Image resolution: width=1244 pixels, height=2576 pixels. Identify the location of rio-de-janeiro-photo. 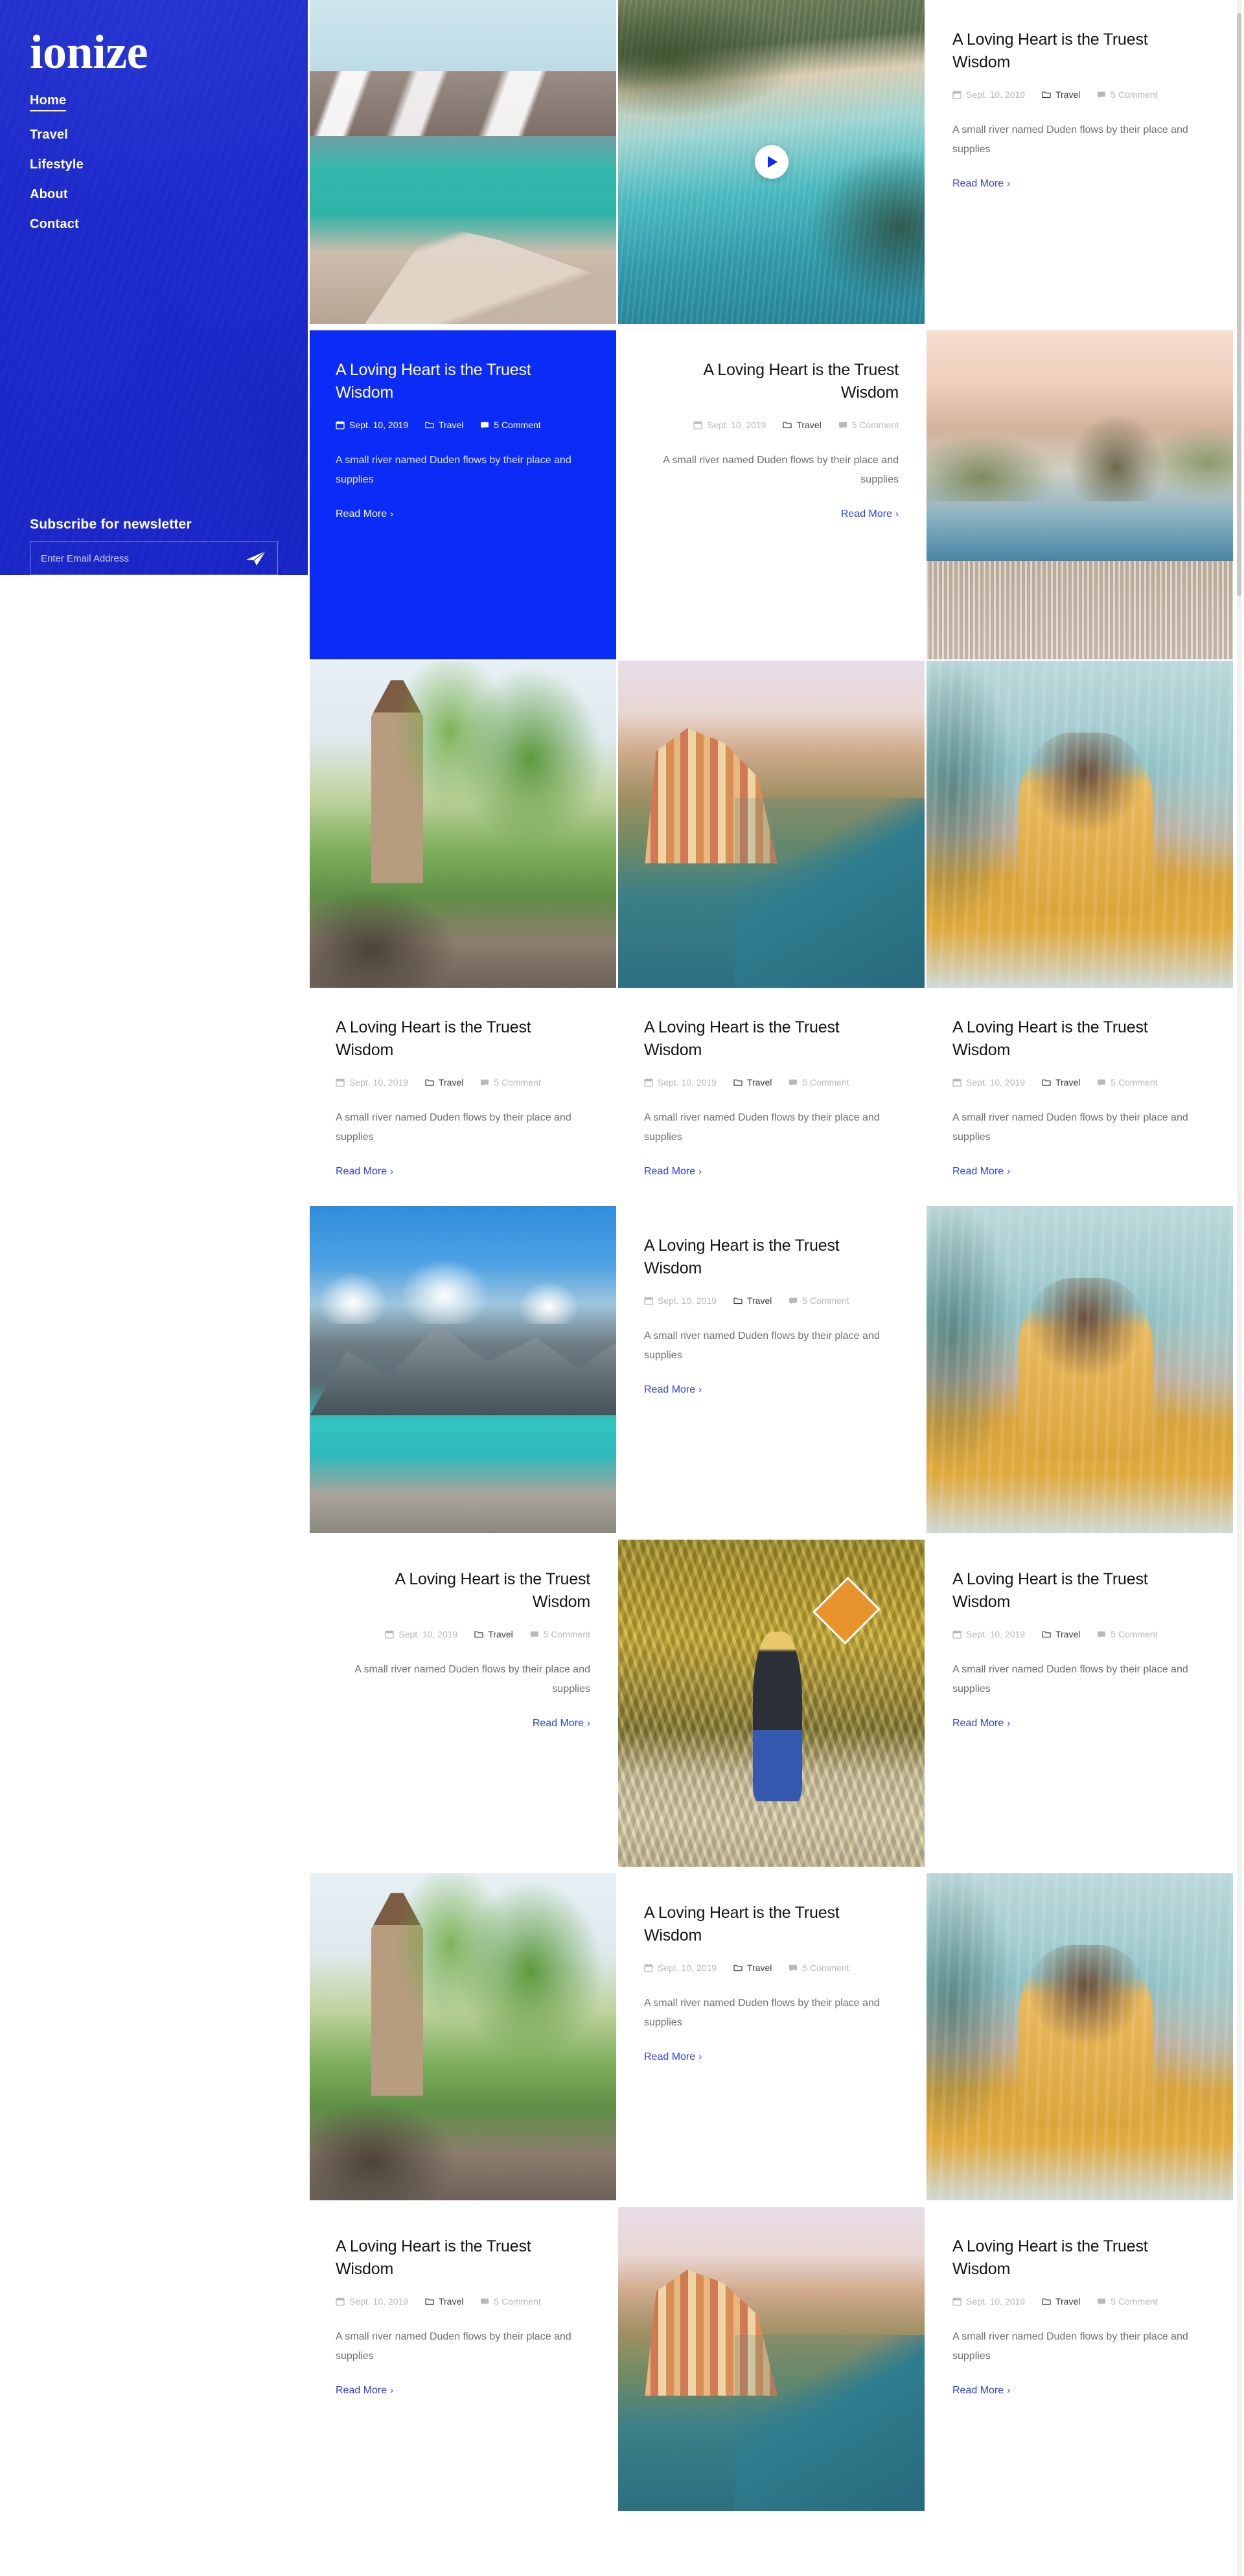
(1080, 495).